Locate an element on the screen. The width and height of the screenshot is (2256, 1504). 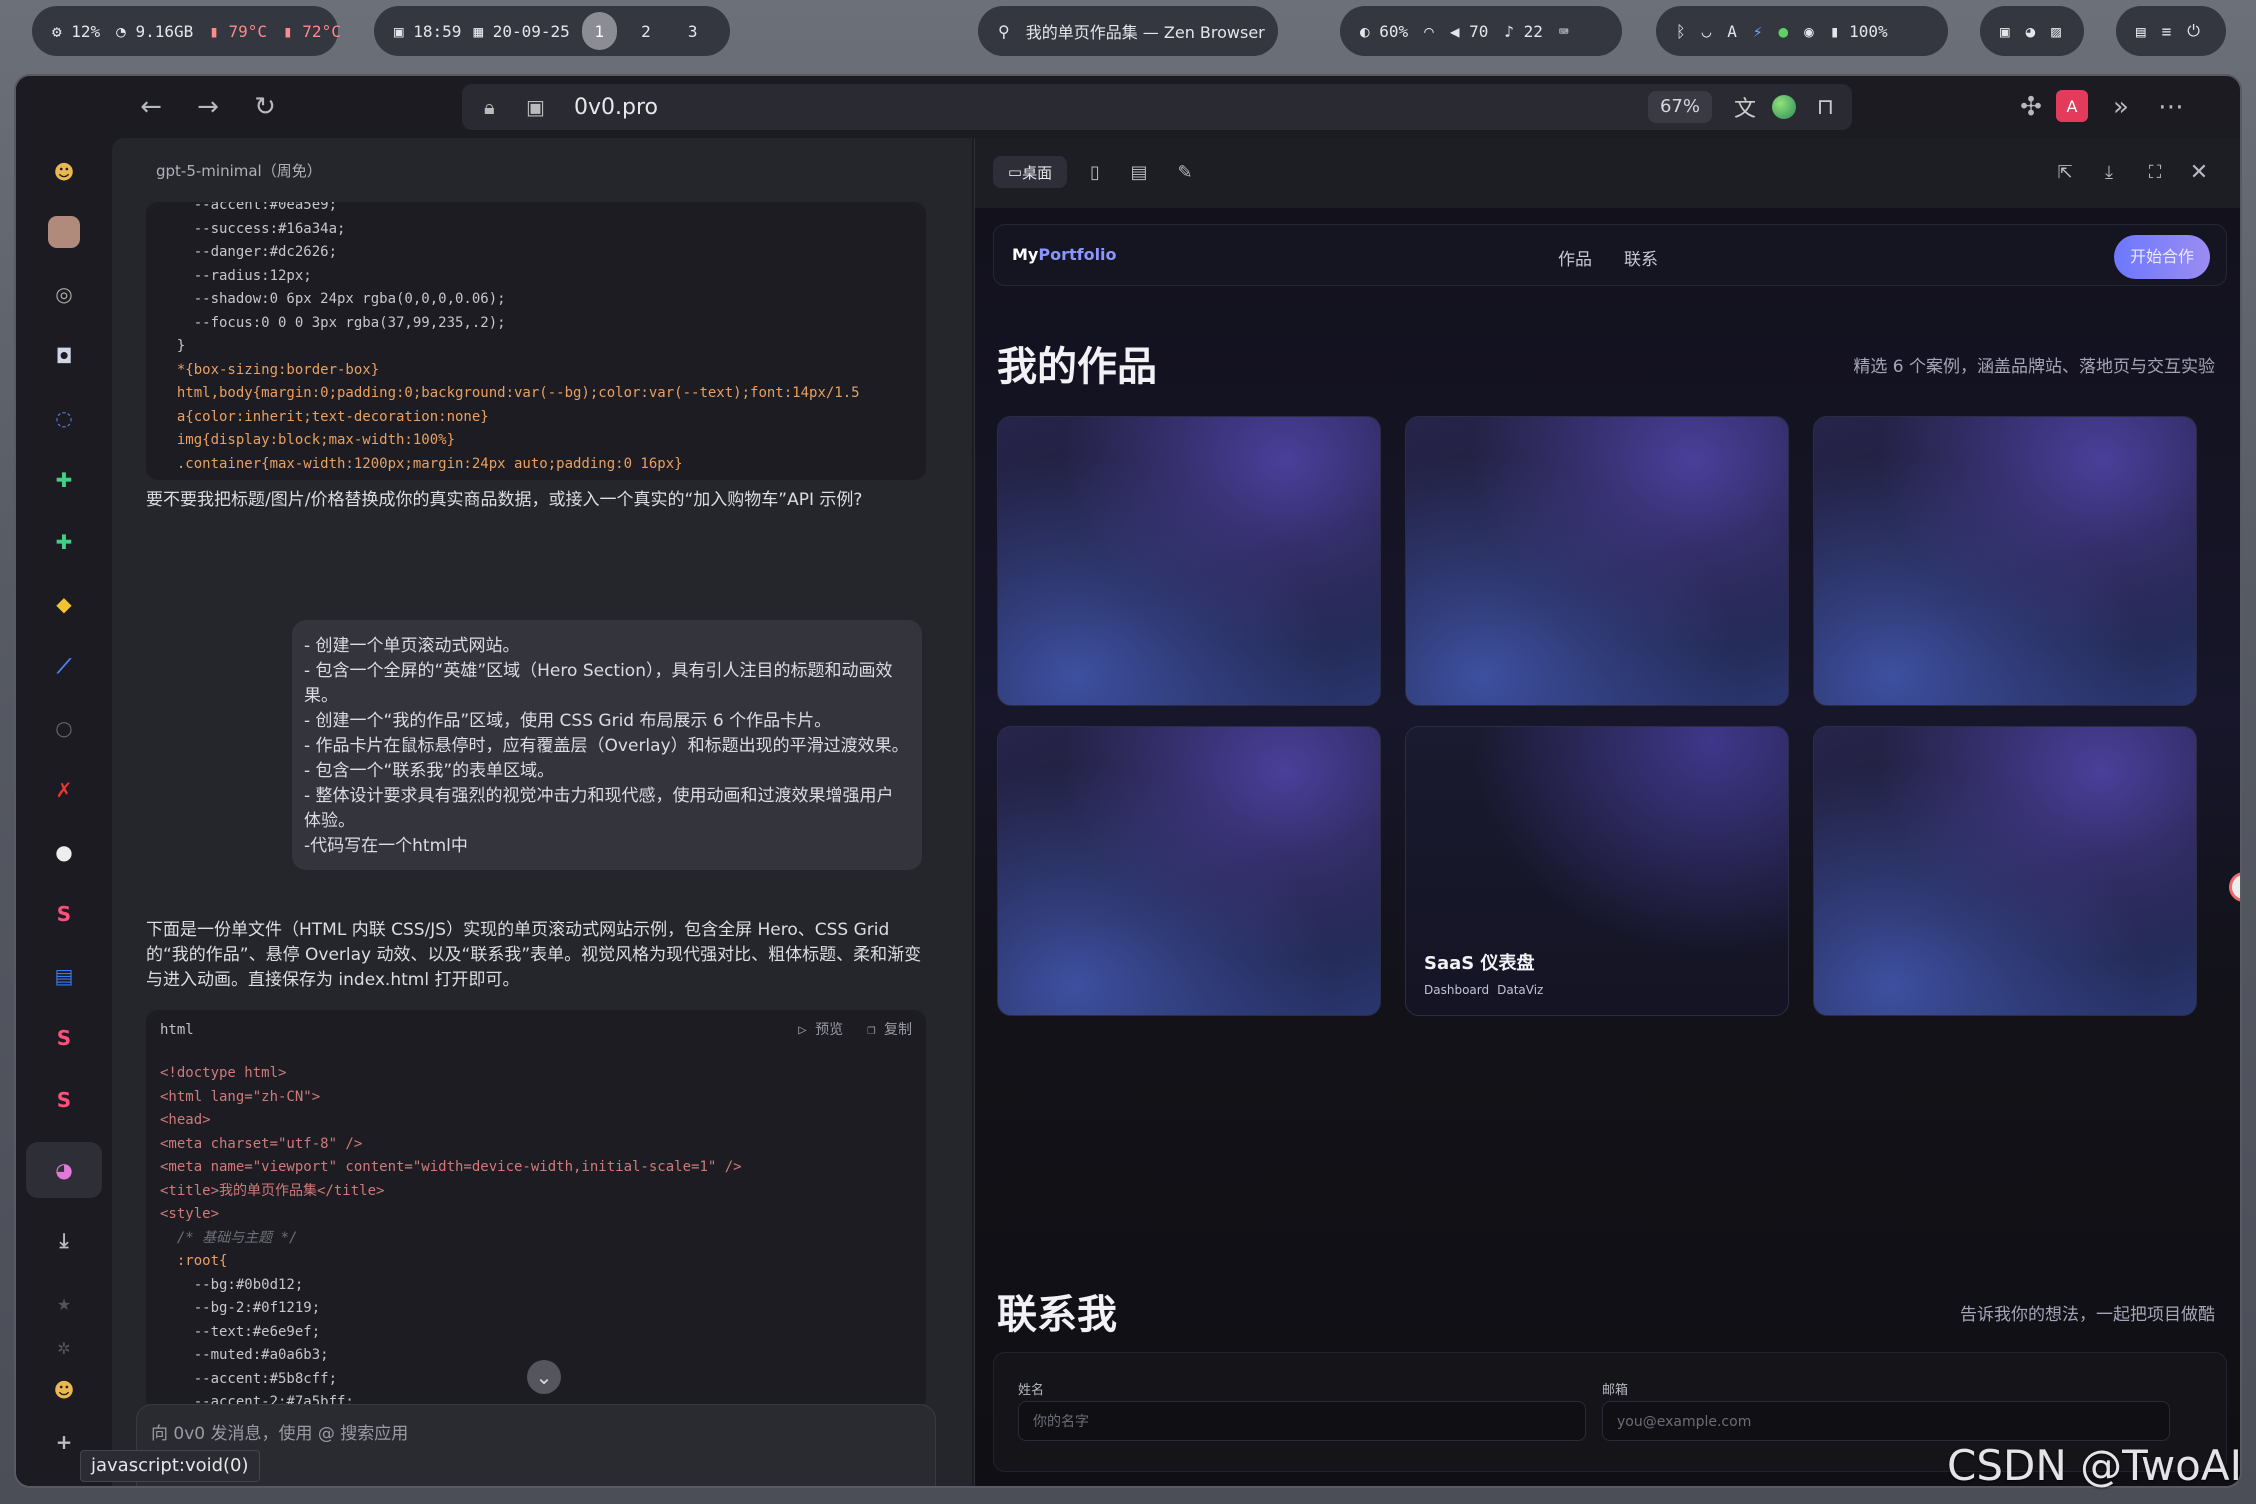
url-text: 0v0.pro is located at coordinates (616, 107).